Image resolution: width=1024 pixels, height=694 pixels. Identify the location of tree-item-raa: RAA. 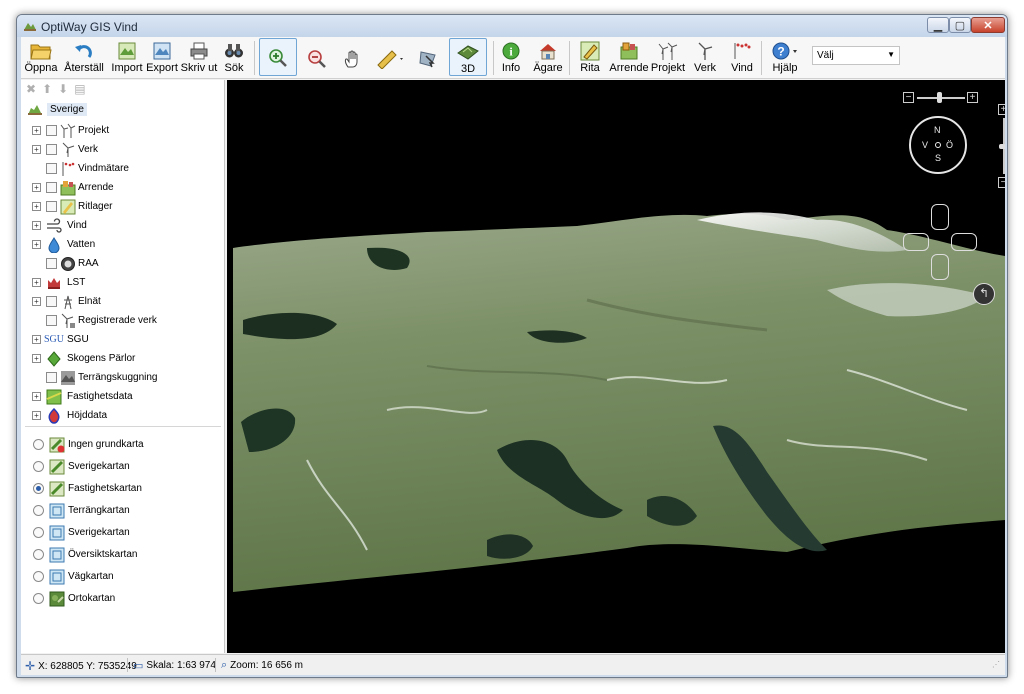
(123, 263).